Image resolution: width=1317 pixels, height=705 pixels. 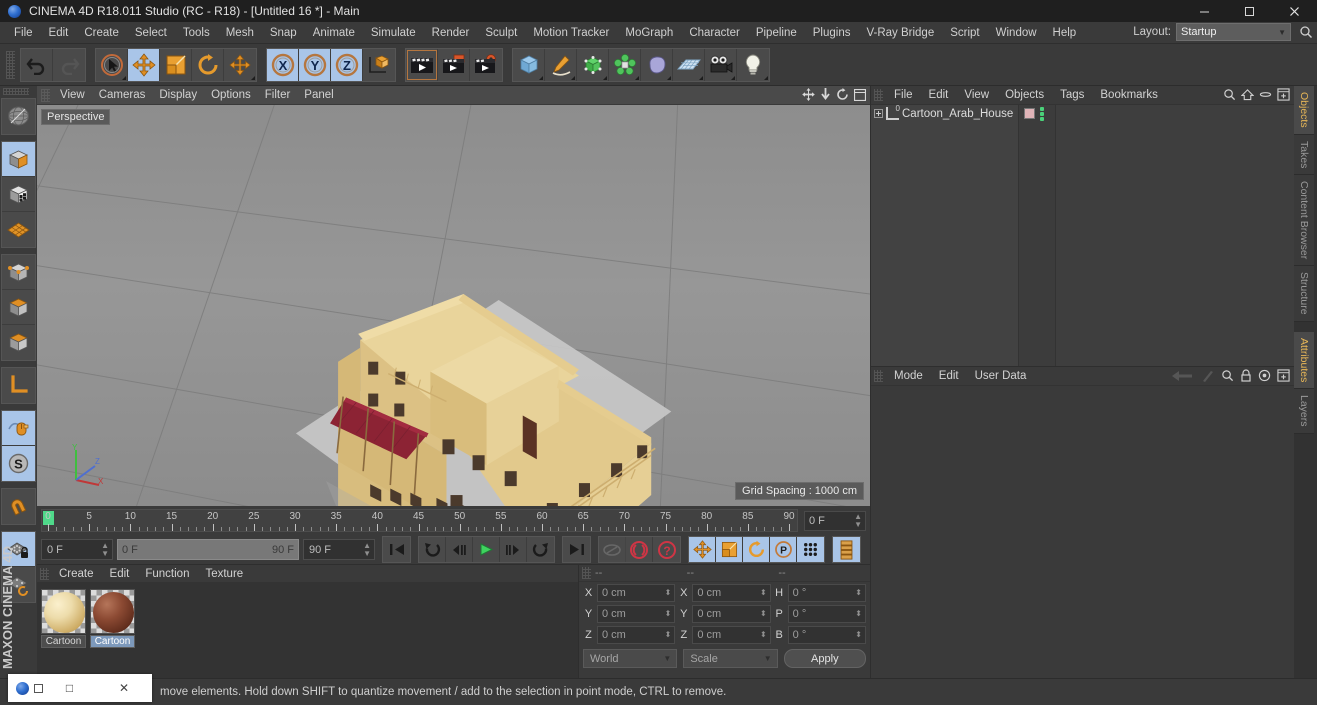 I want to click on pos-x-input: 0 cm ⬍, so click(x=636, y=593).